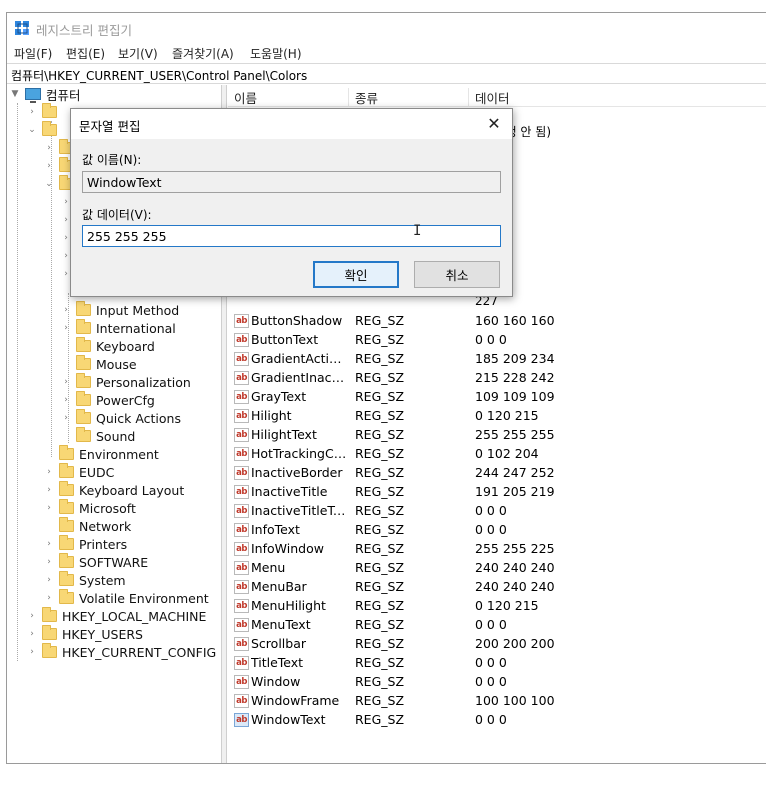 The image size is (766, 793). What do you see at coordinates (291, 236) in the screenshot?
I see `value-data-input: 255 255 255` at bounding box center [291, 236].